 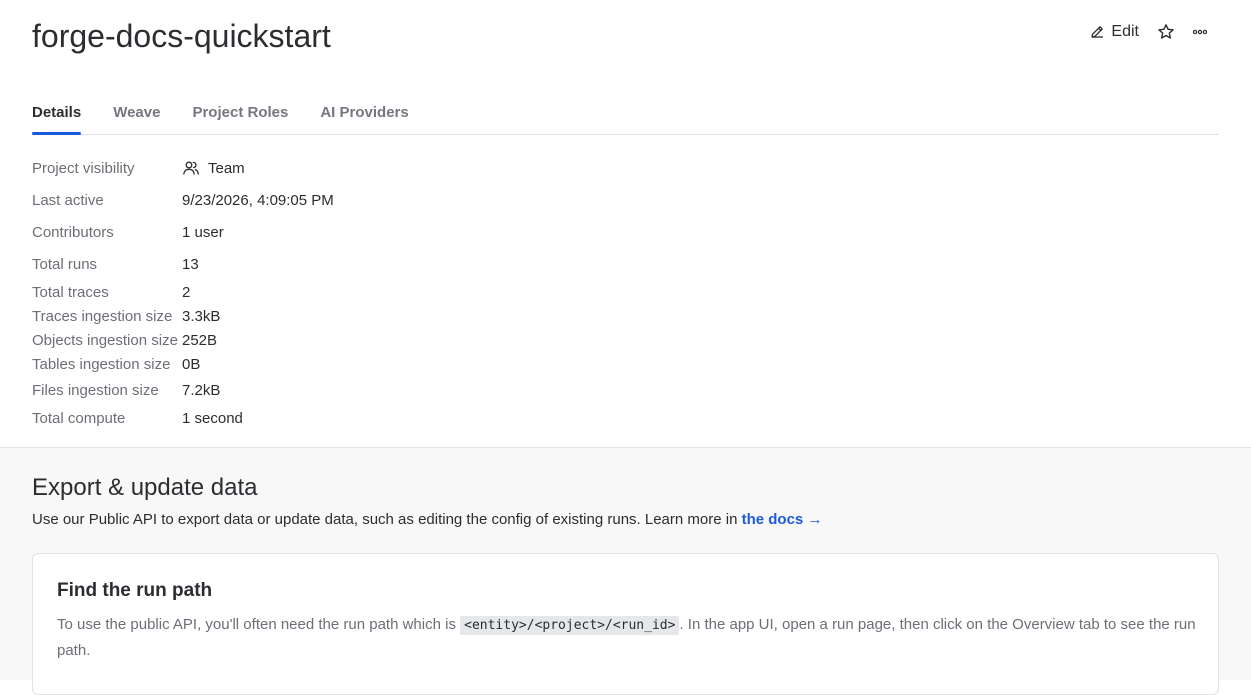 What do you see at coordinates (1200, 32) in the screenshot?
I see `more-horizontal-icon` at bounding box center [1200, 32].